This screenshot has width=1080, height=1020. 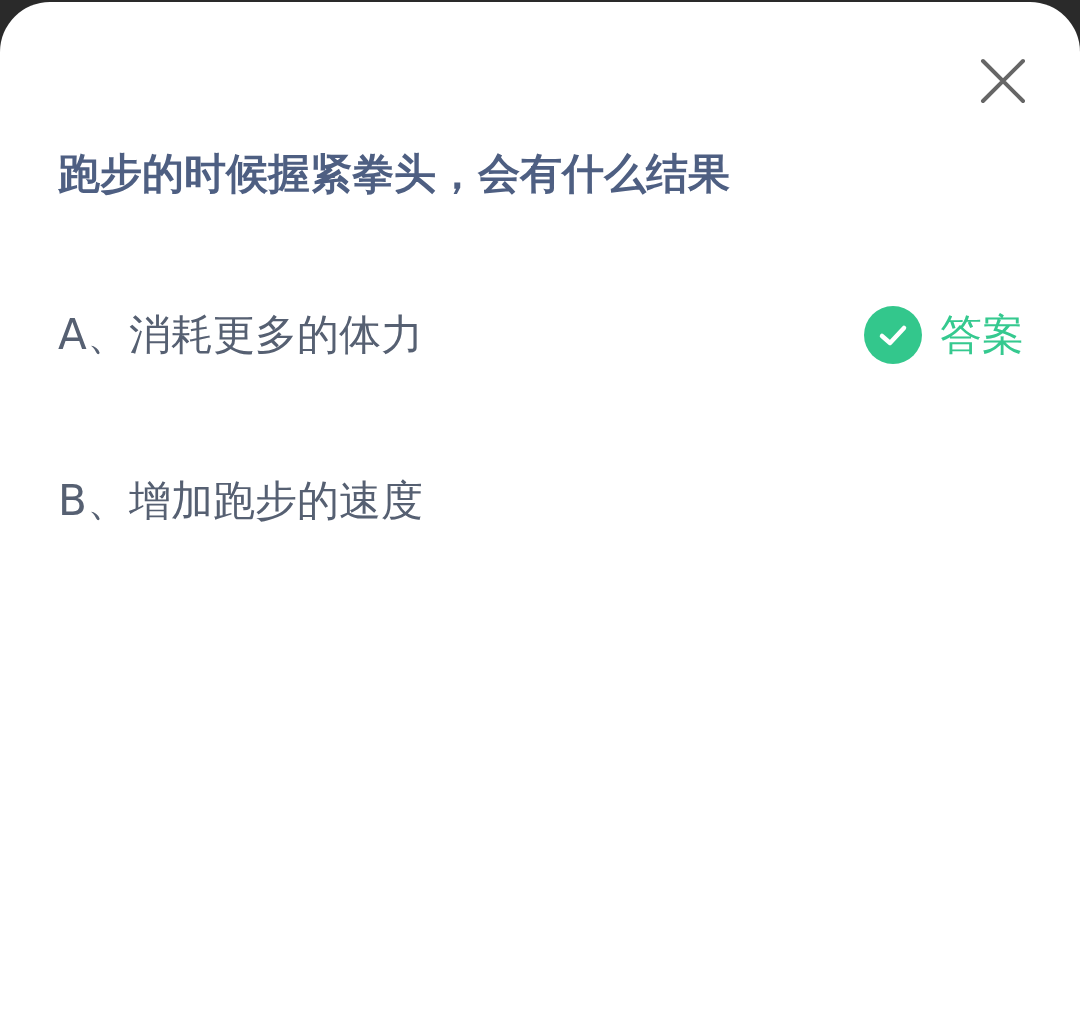 I want to click on answer-option: B、增加跑步的速度, so click(x=240, y=501).